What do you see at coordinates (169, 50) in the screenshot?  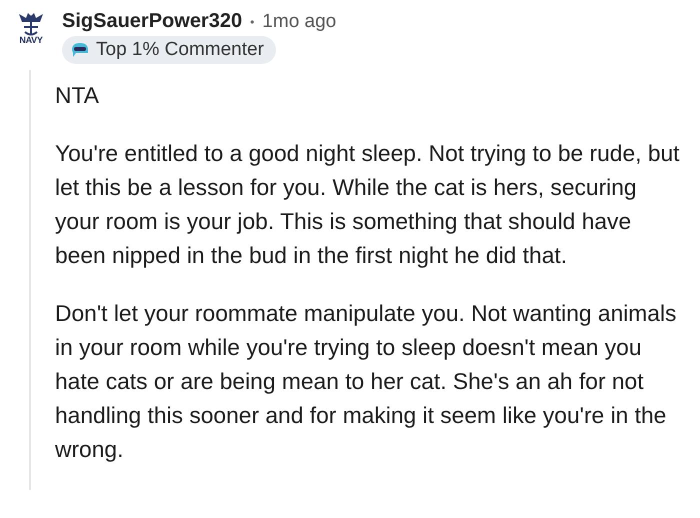 I see `commenter-badge: Top 1% Commenter` at bounding box center [169, 50].